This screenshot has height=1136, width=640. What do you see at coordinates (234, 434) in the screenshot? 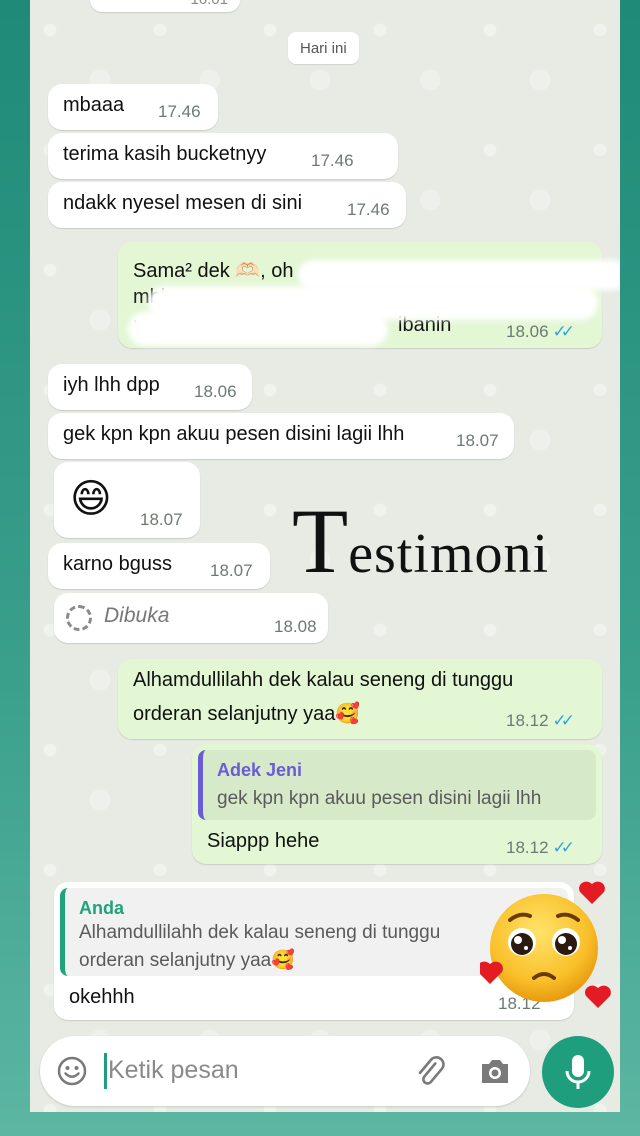
I see `message-text: gek kpn kpn akuu pesen disini lagii lhh` at bounding box center [234, 434].